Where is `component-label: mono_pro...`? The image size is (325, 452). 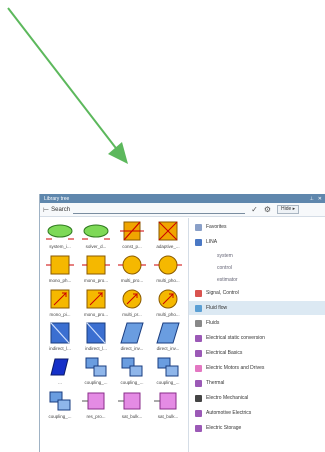
component-label: mono_pro... is located at coordinates (95, 280).